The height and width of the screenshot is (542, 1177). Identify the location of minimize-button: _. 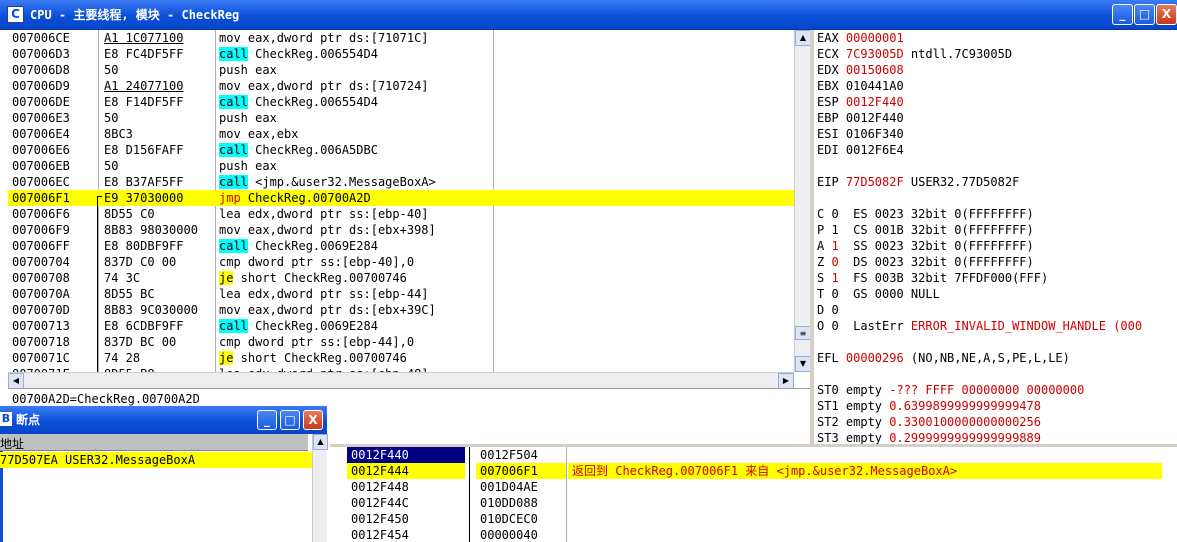
(1122, 14).